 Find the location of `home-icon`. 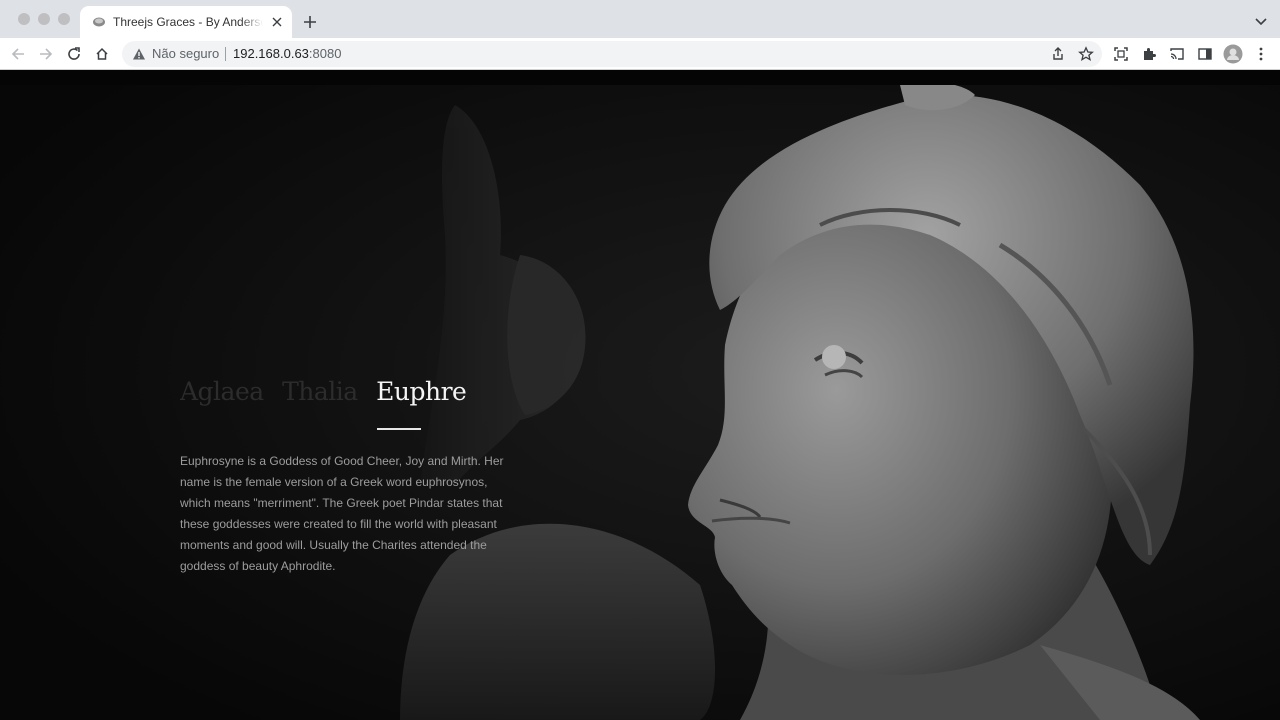

home-icon is located at coordinates (102, 53).